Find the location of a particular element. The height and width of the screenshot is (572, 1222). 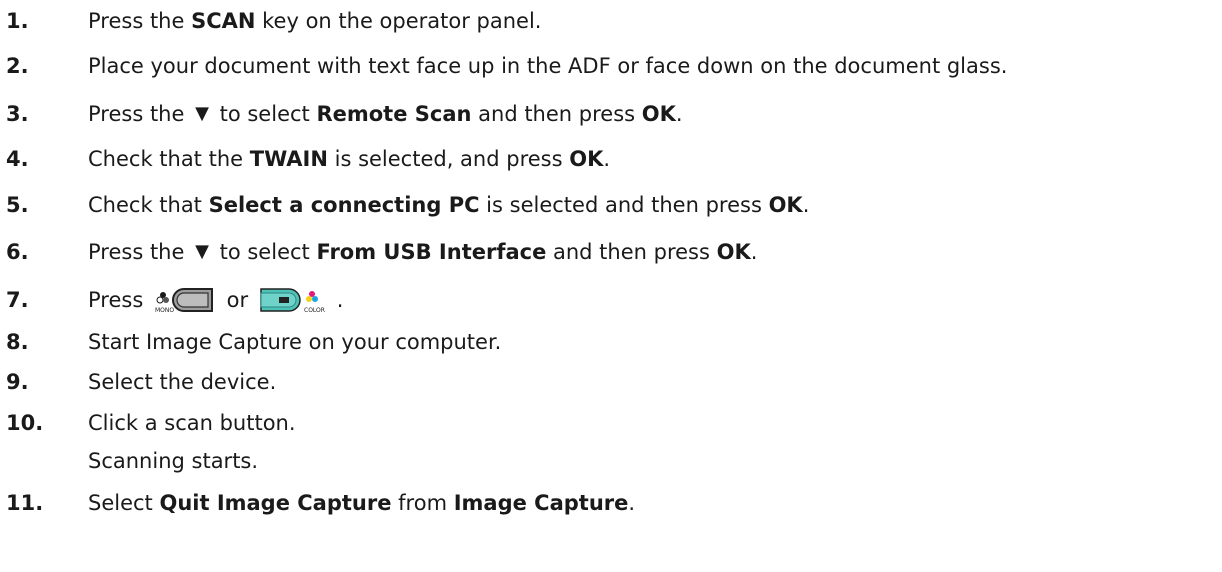

step-number: 7. is located at coordinates (17, 300).